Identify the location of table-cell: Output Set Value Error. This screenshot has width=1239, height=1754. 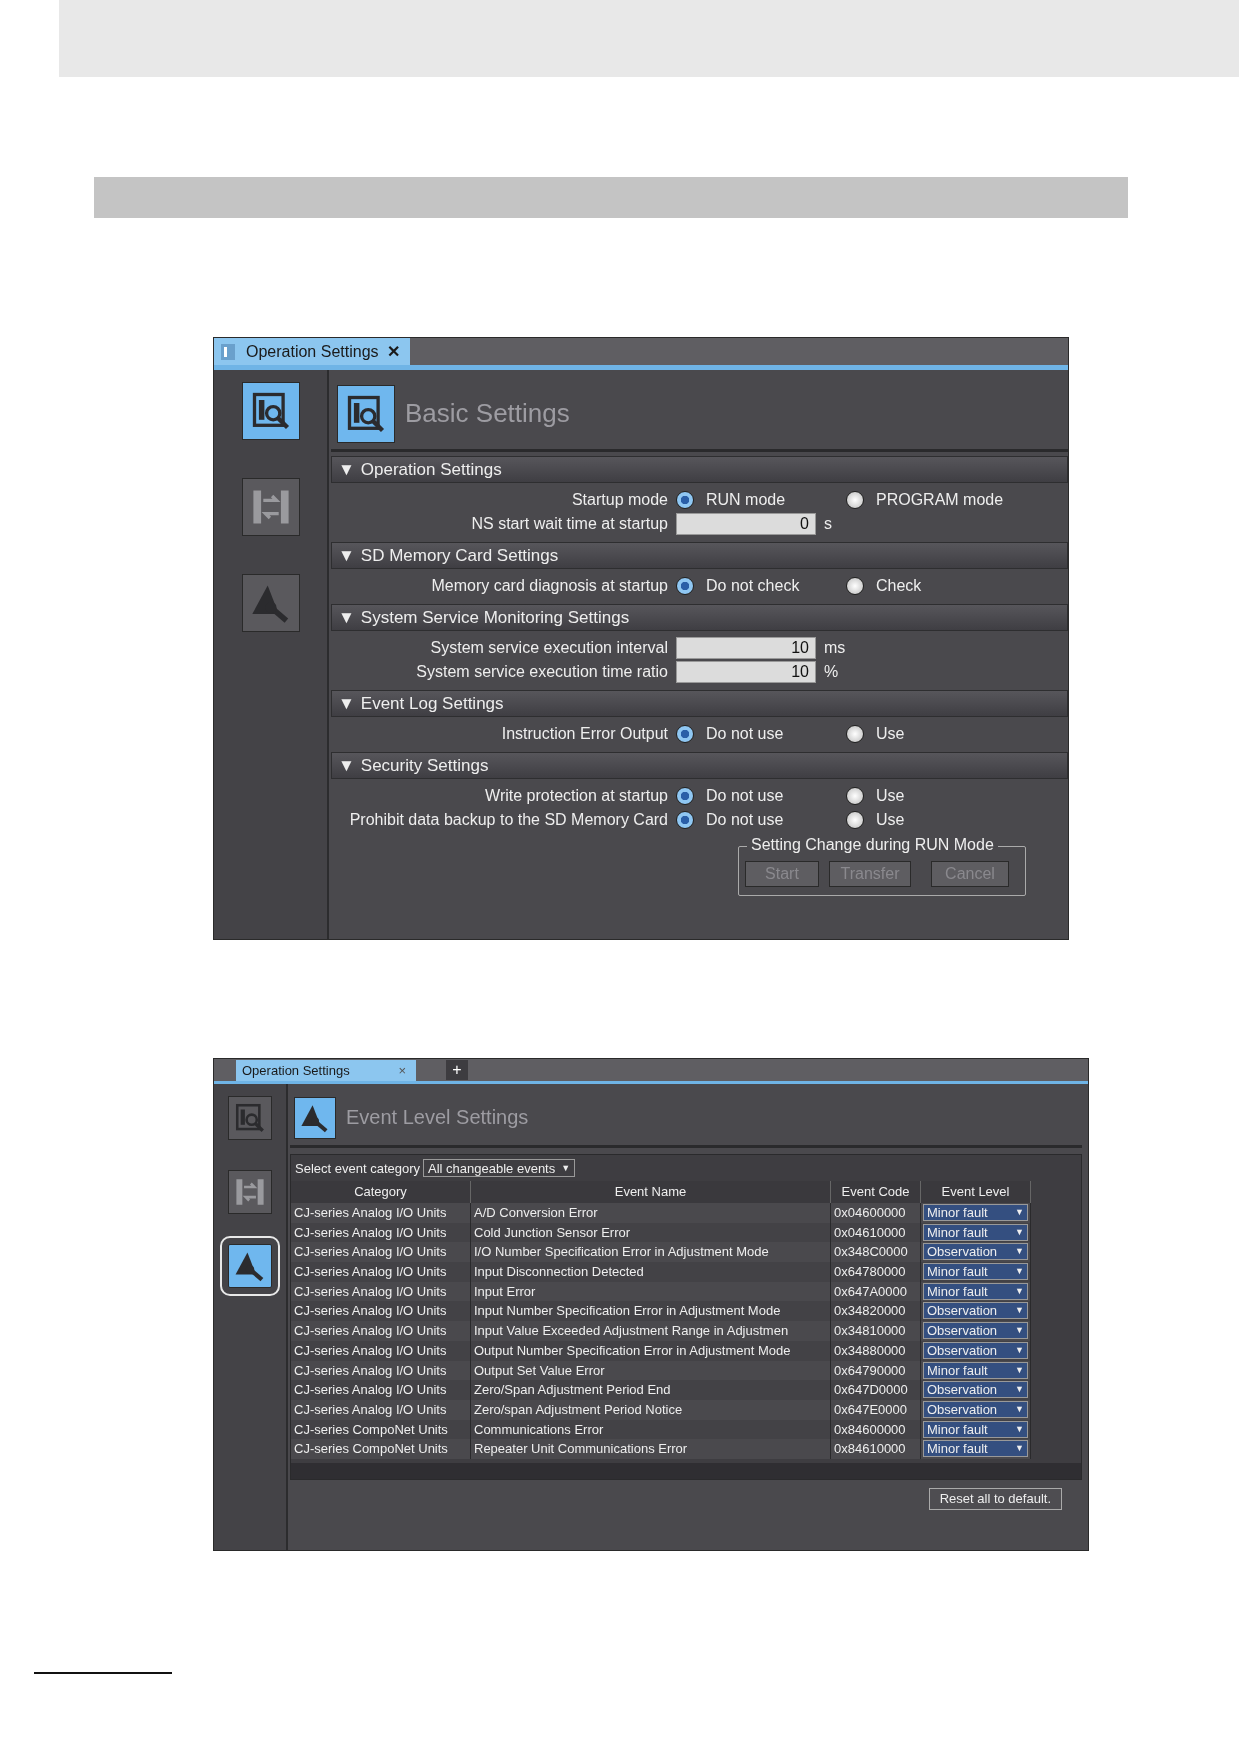
(651, 1370).